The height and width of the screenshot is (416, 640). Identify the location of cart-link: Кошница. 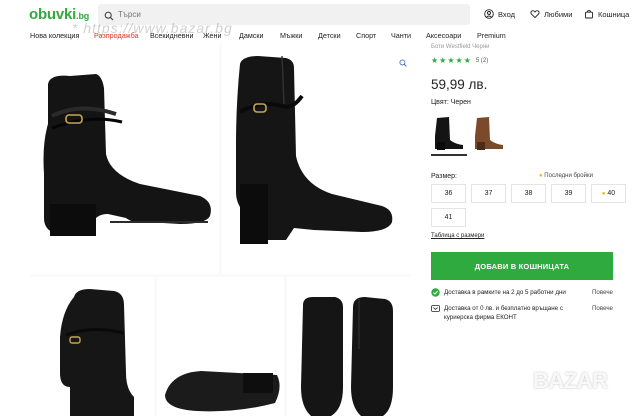
(606, 14).